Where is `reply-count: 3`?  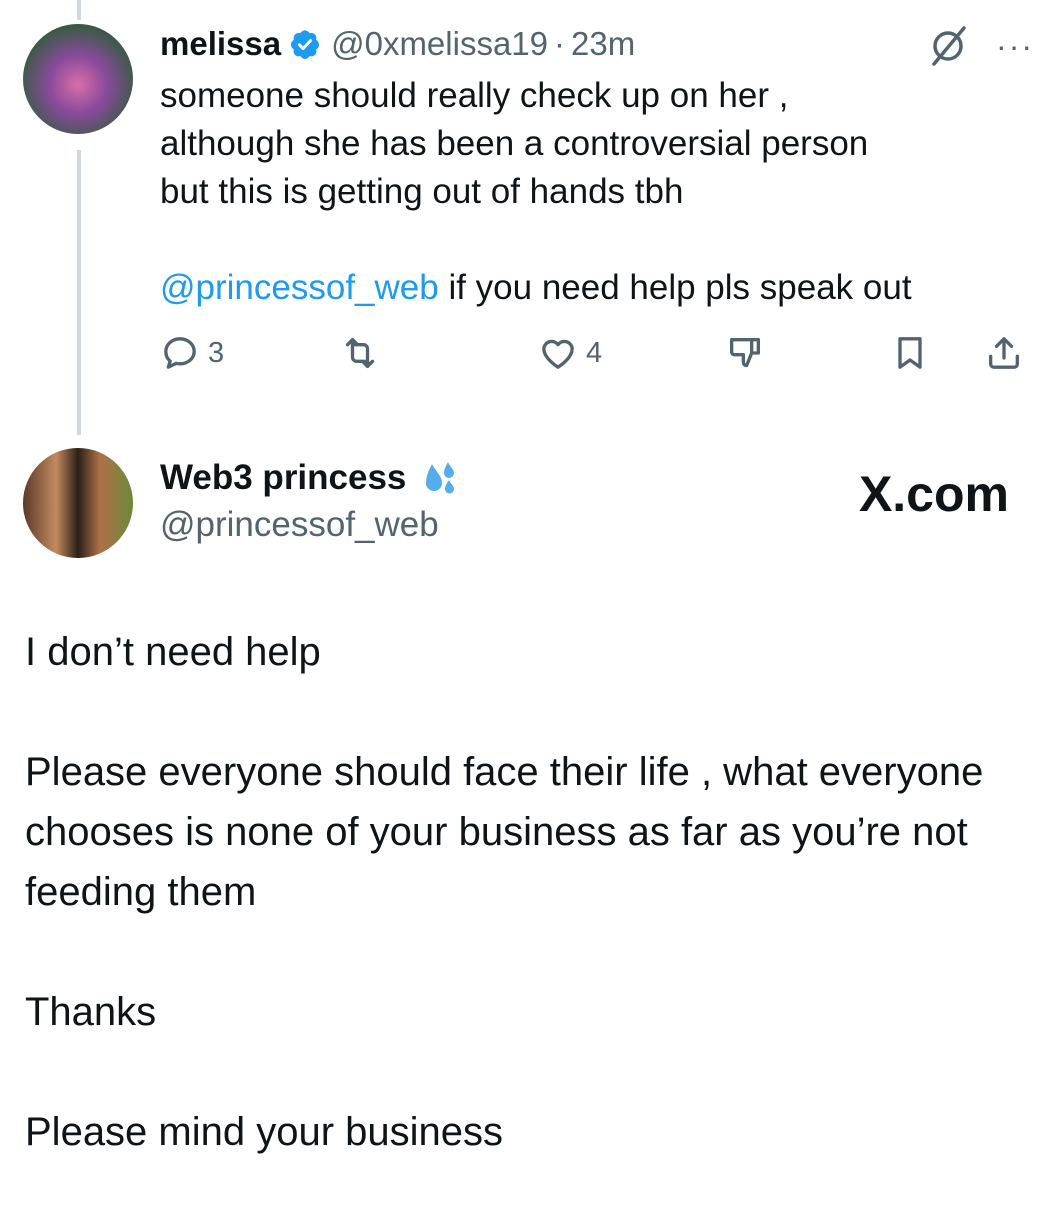
reply-count: 3 is located at coordinates (216, 352).